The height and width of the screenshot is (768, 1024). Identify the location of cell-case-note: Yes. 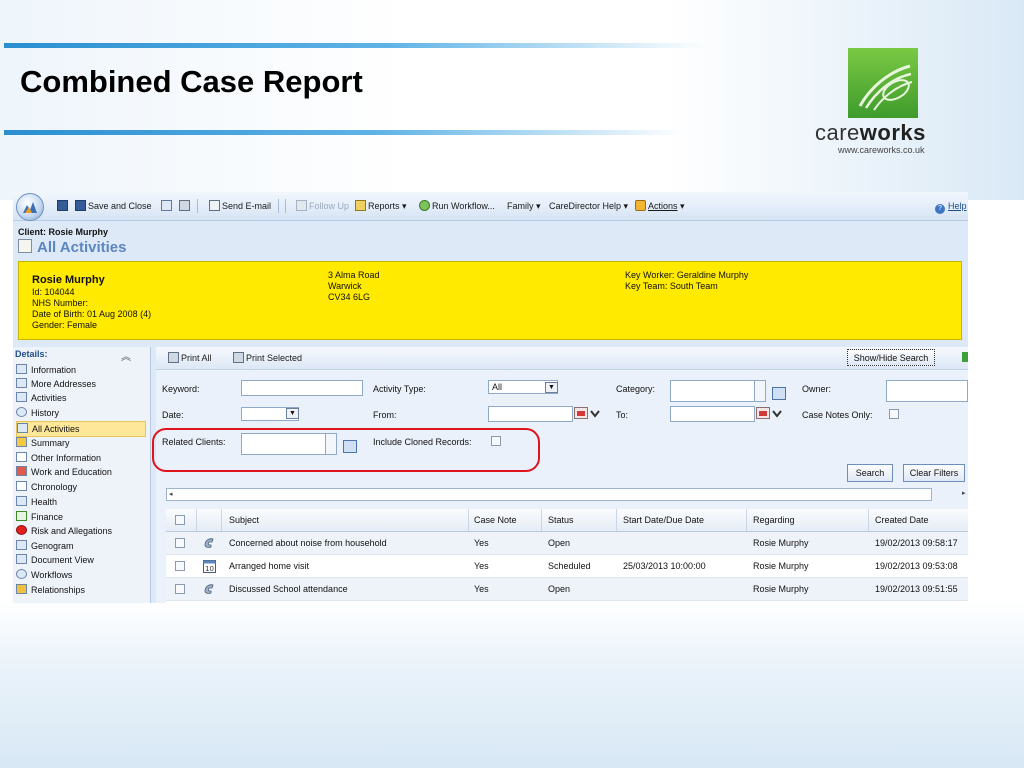
(481, 566).